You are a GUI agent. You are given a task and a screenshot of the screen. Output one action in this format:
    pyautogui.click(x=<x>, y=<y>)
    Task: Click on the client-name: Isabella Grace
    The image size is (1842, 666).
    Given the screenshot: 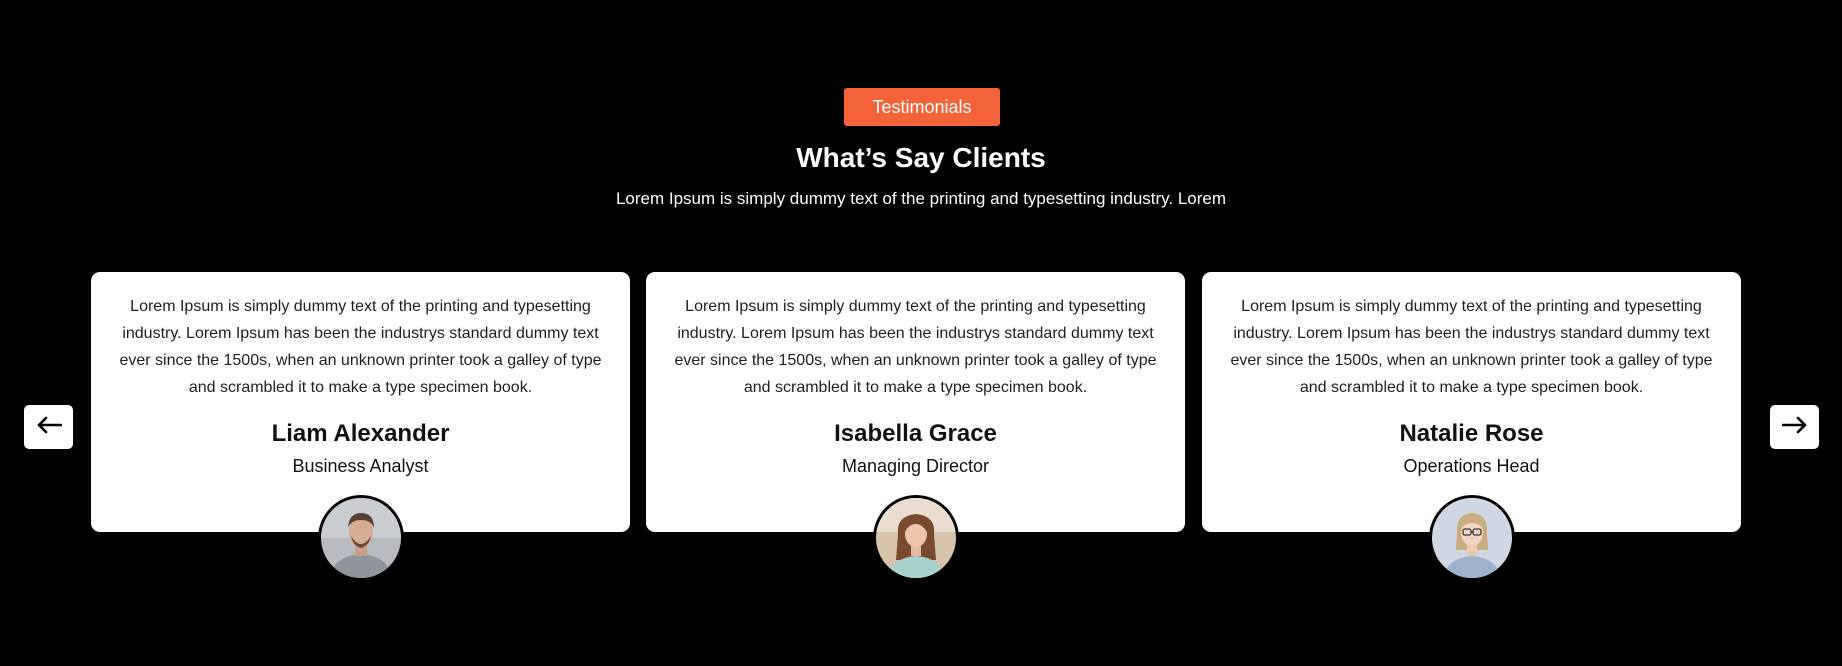 What is the action you would take?
    pyautogui.click(x=915, y=433)
    